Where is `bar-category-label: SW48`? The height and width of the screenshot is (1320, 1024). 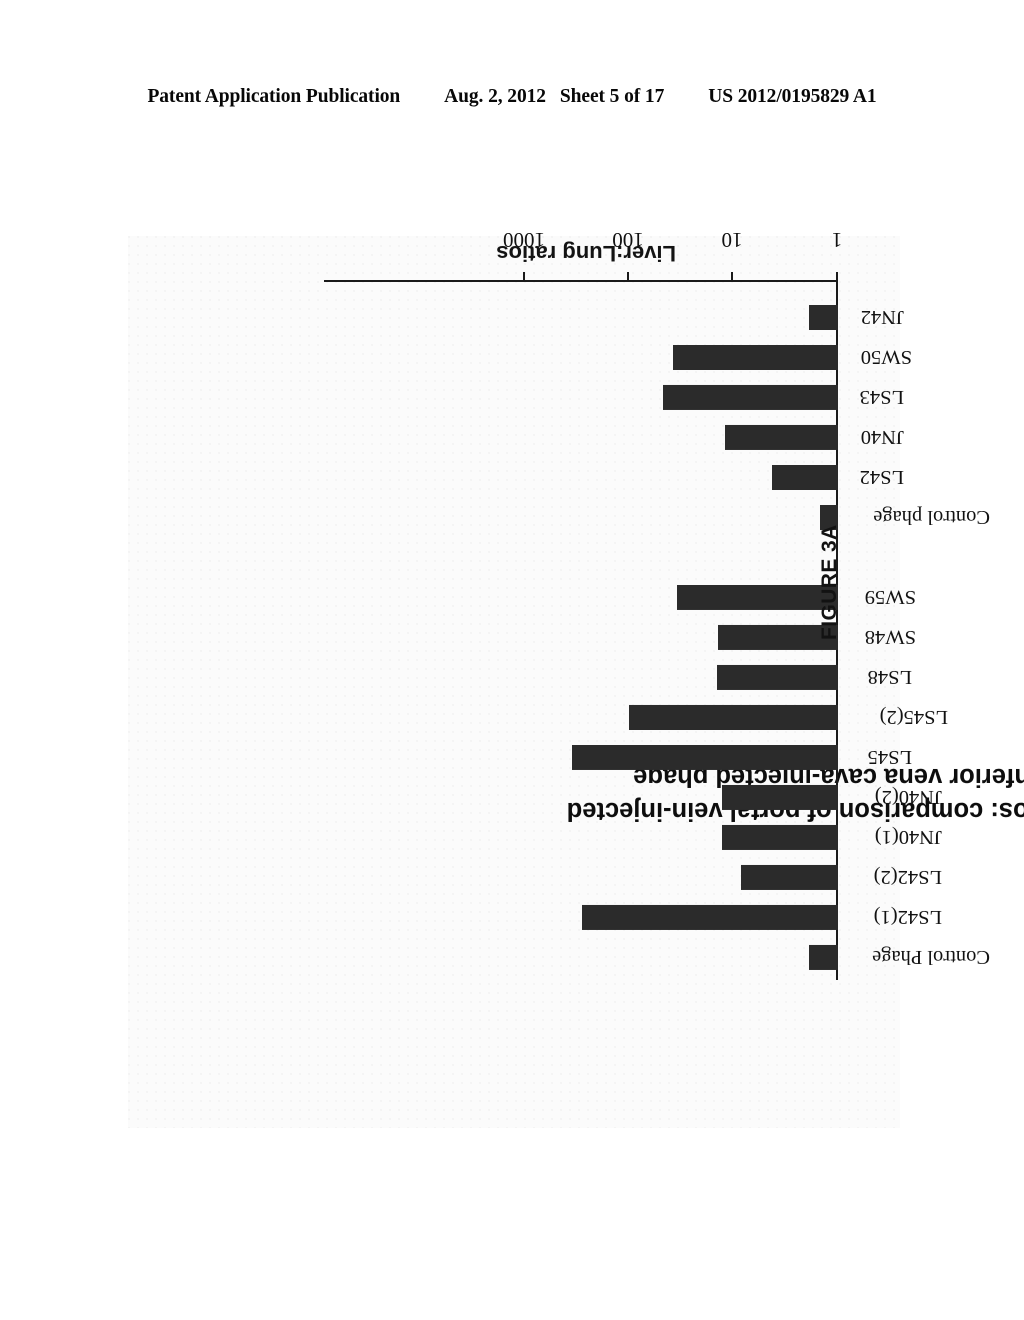 bar-category-label: SW48 is located at coordinates (890, 637).